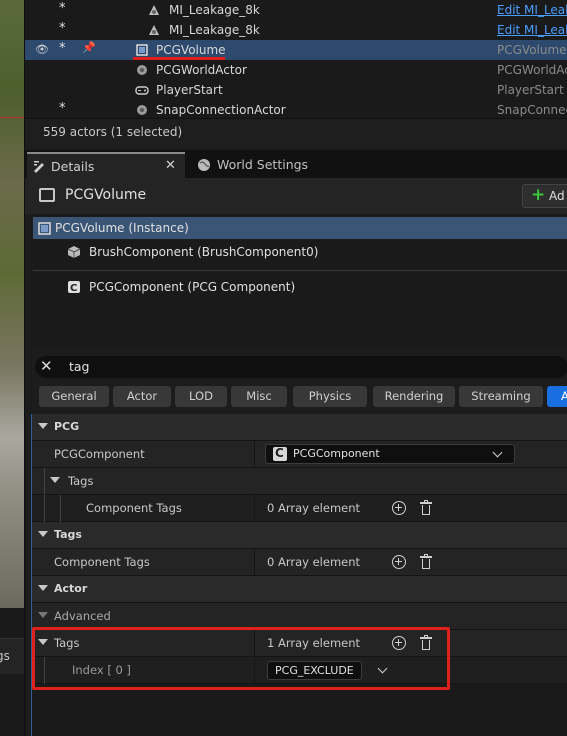 This screenshot has height=736, width=567. What do you see at coordinates (300, 270) in the screenshot?
I see `component-separator` at bounding box center [300, 270].